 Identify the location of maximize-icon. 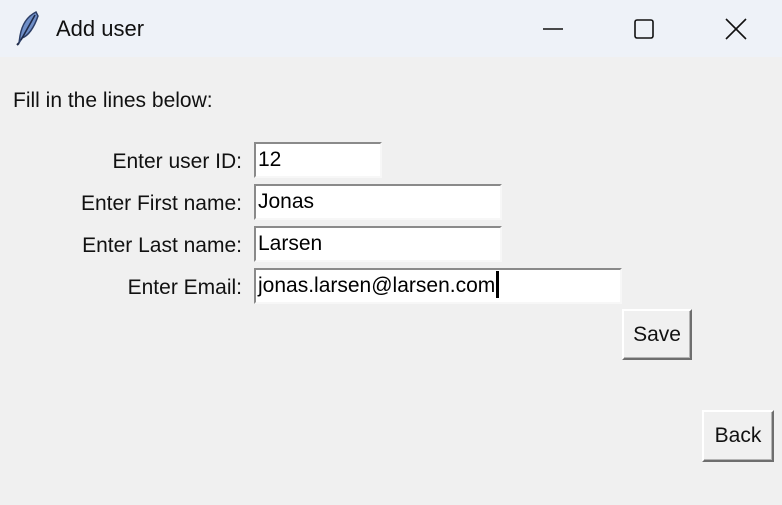
(644, 28).